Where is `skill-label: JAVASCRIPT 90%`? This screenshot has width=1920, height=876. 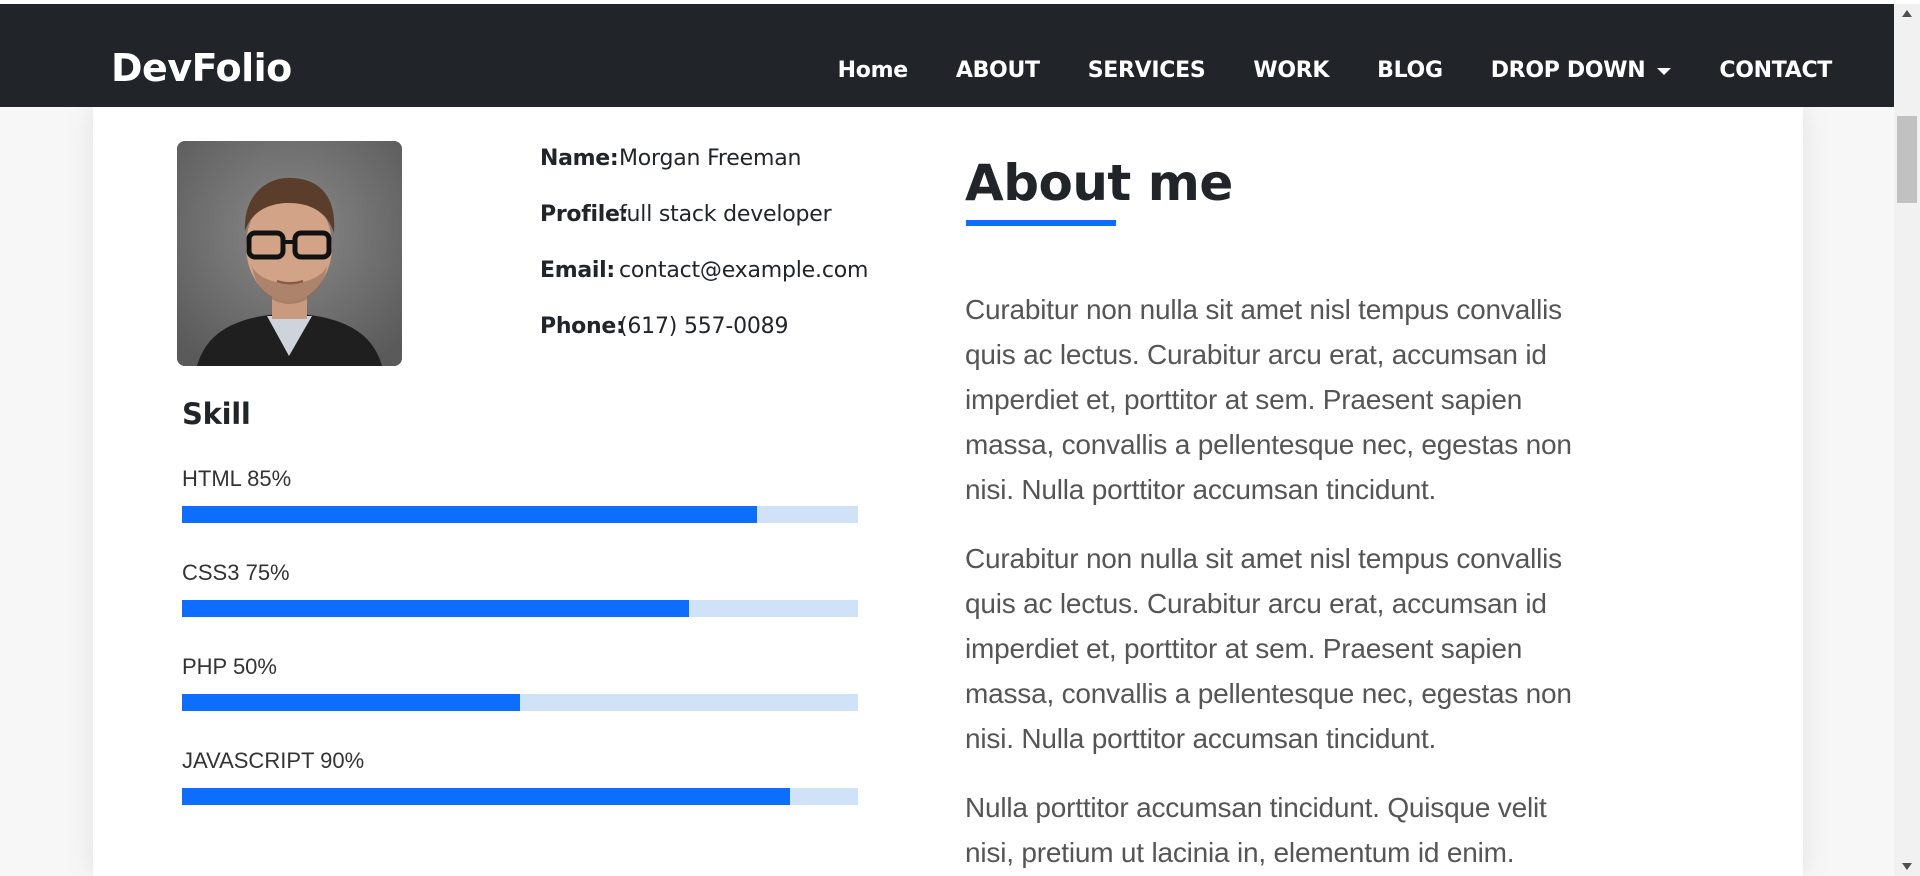
skill-label: JAVASCRIPT 90% is located at coordinates (273, 760).